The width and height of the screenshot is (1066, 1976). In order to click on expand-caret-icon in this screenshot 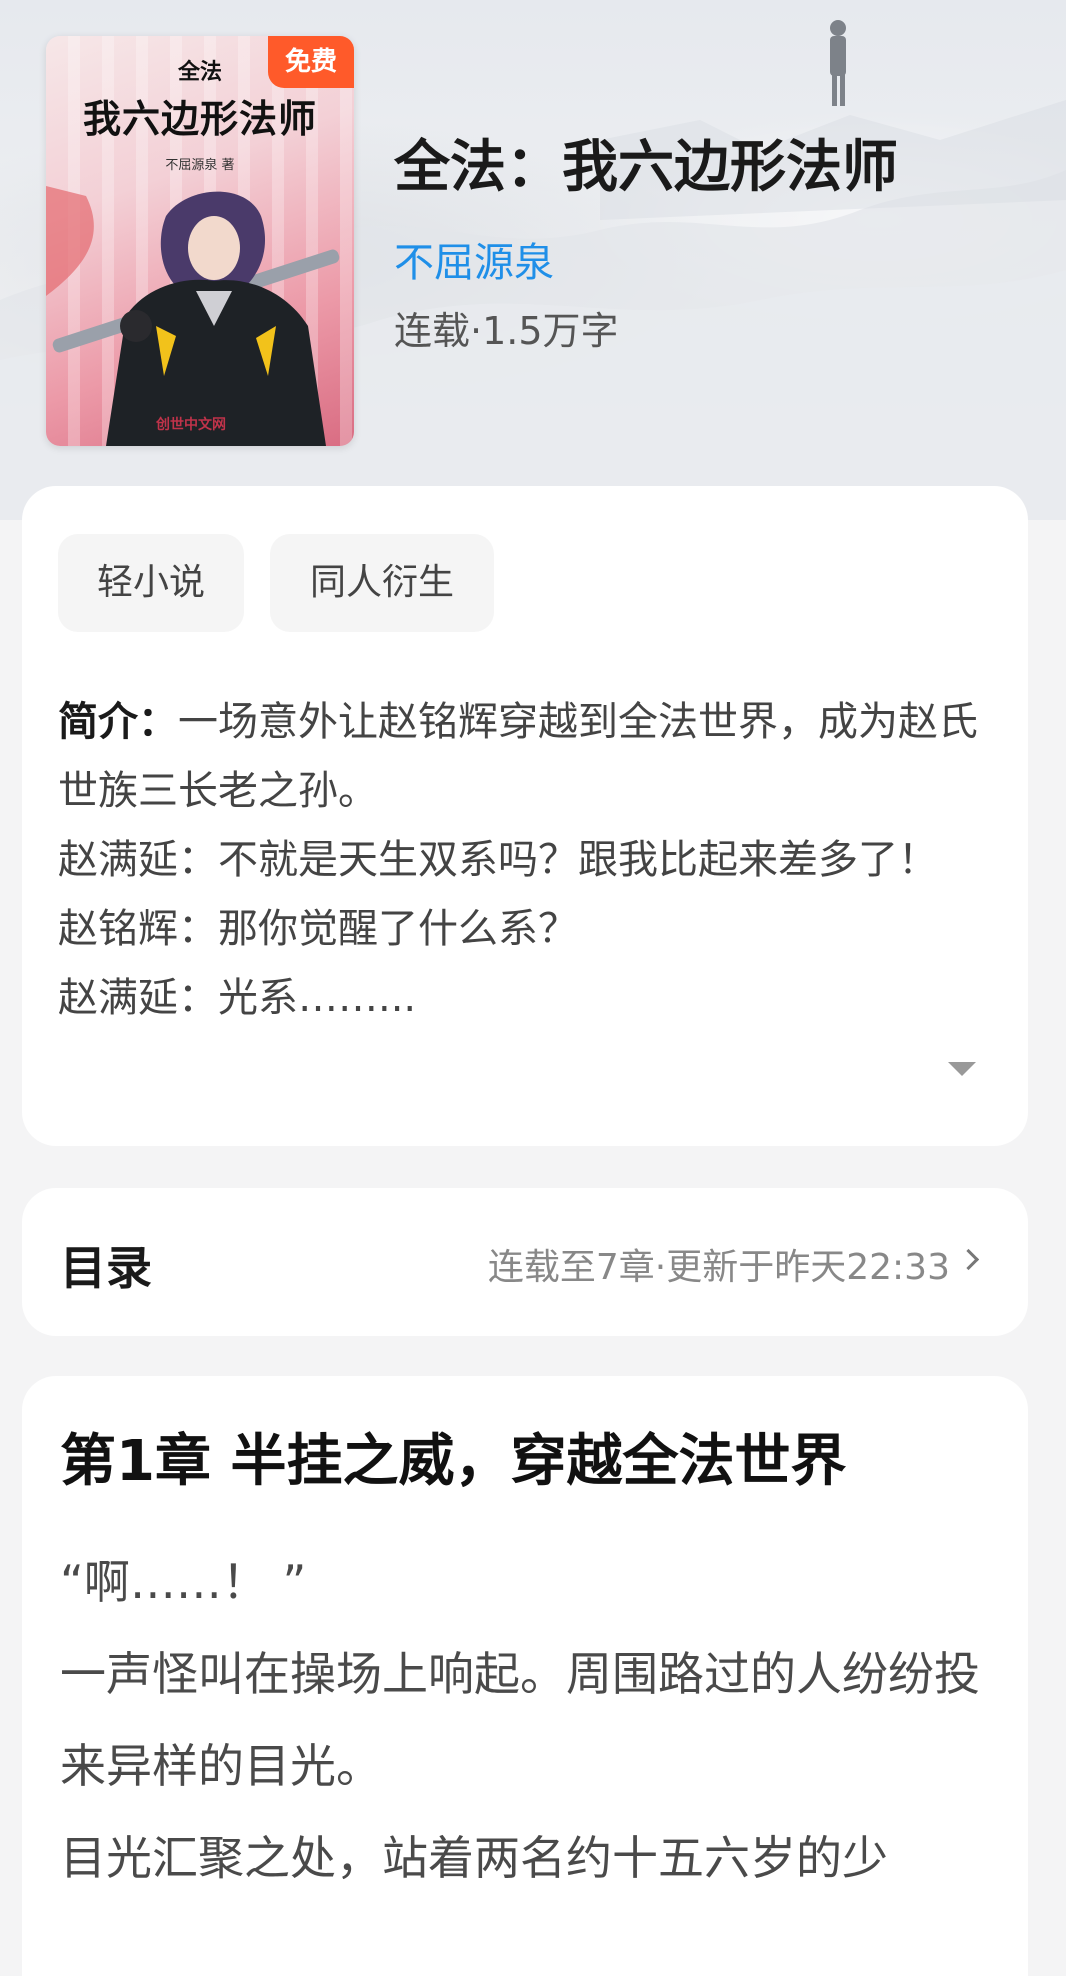, I will do `click(962, 1069)`.